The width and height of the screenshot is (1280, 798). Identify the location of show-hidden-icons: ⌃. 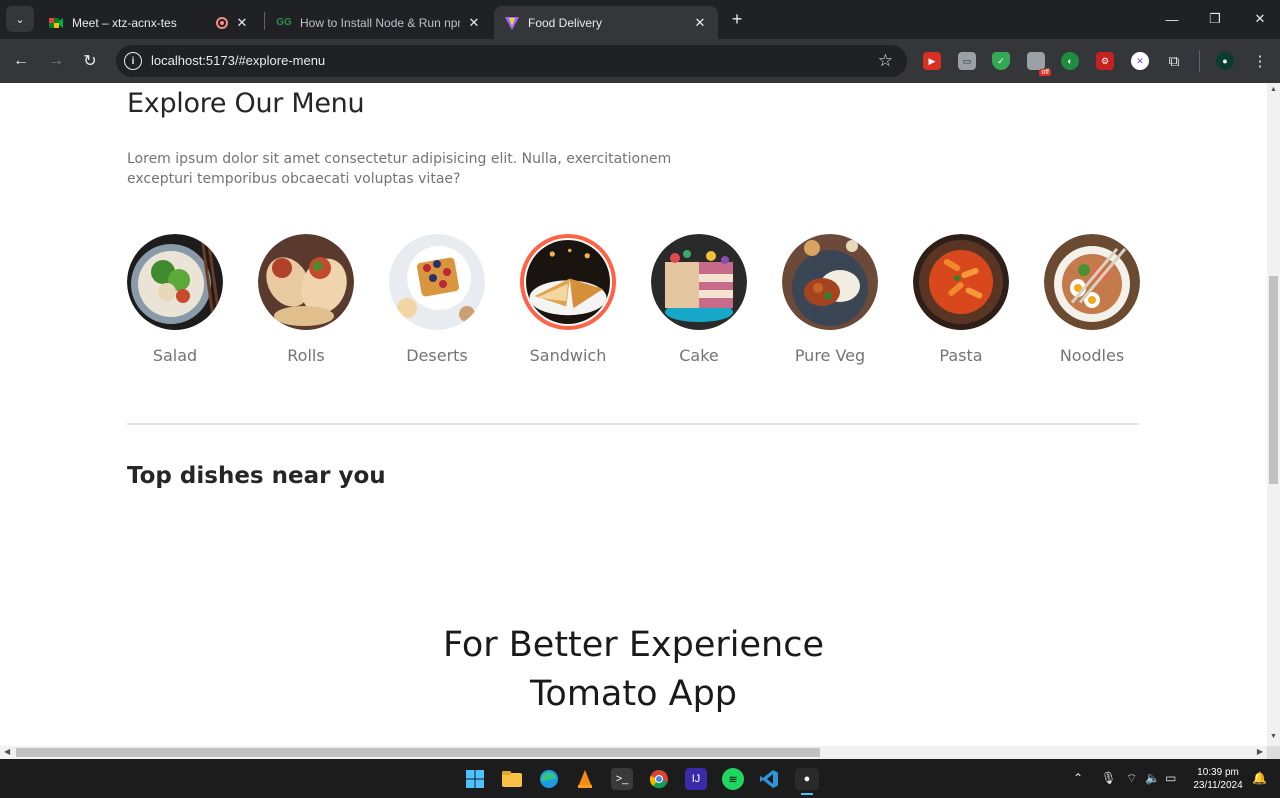
(1078, 778).